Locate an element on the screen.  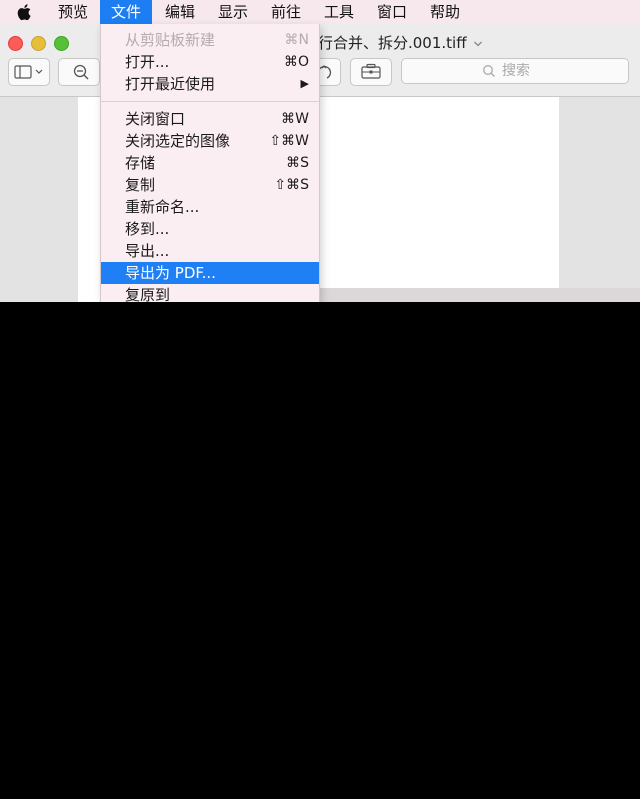
menu-item-shortcut: ⌘S is located at coordinates (297, 163).